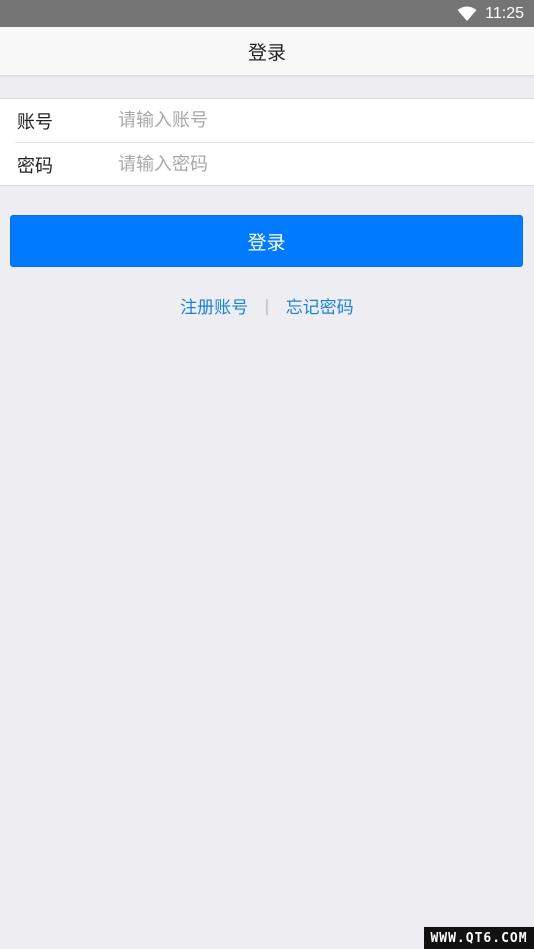  I want to click on login-form: 账号 密码, so click(267, 142).